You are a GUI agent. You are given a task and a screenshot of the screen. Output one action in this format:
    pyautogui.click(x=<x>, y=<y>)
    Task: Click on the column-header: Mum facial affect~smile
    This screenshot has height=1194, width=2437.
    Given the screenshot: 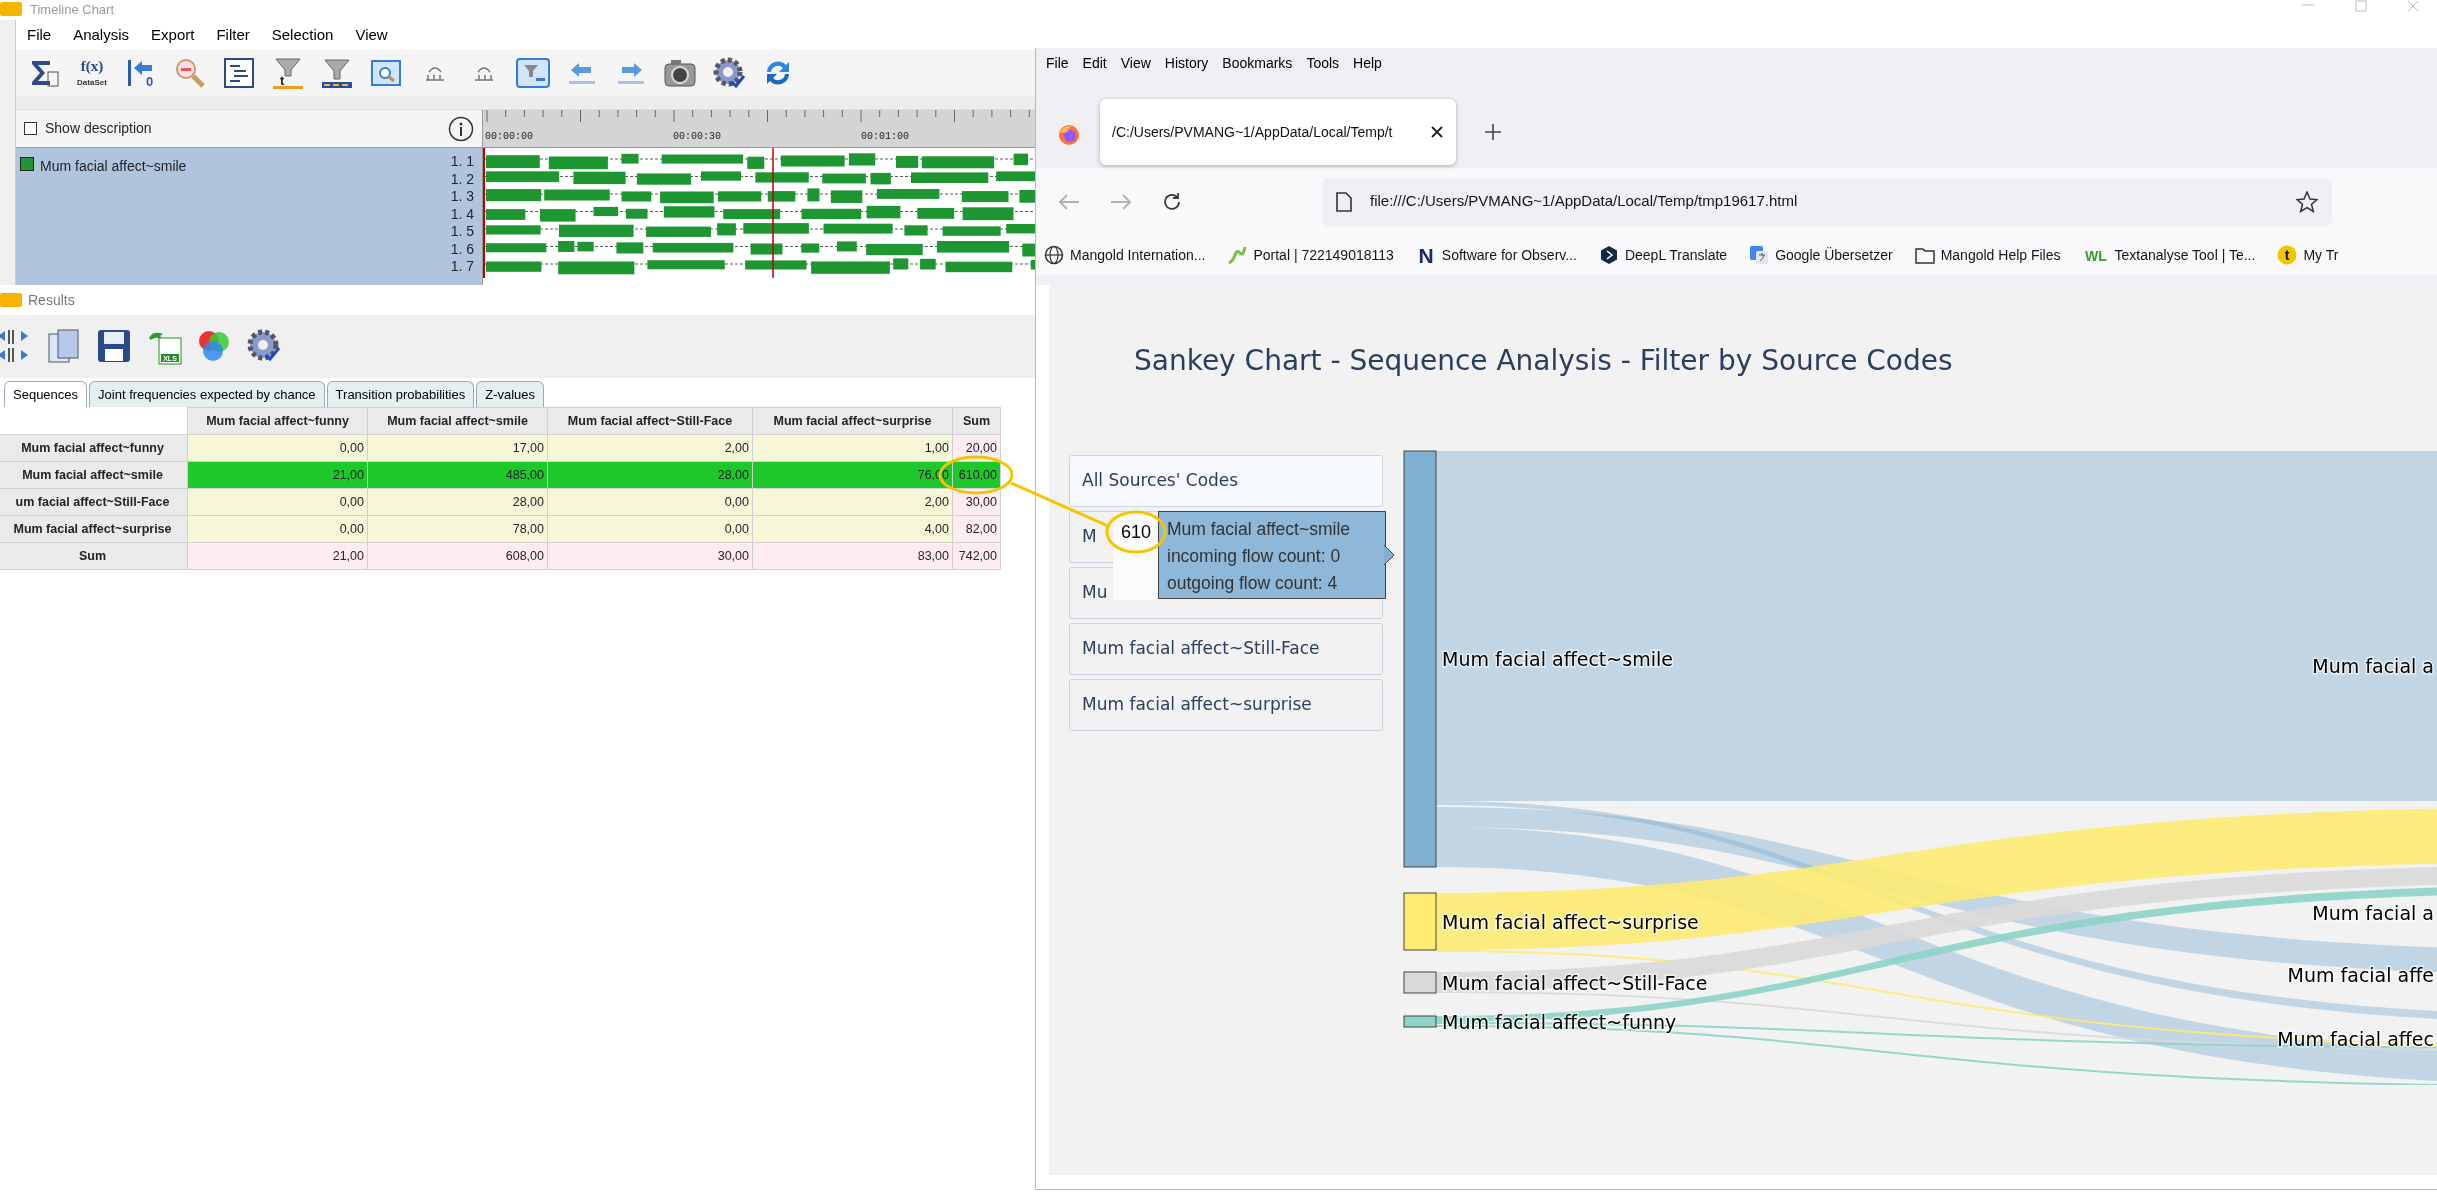 What is the action you would take?
    pyautogui.click(x=457, y=421)
    